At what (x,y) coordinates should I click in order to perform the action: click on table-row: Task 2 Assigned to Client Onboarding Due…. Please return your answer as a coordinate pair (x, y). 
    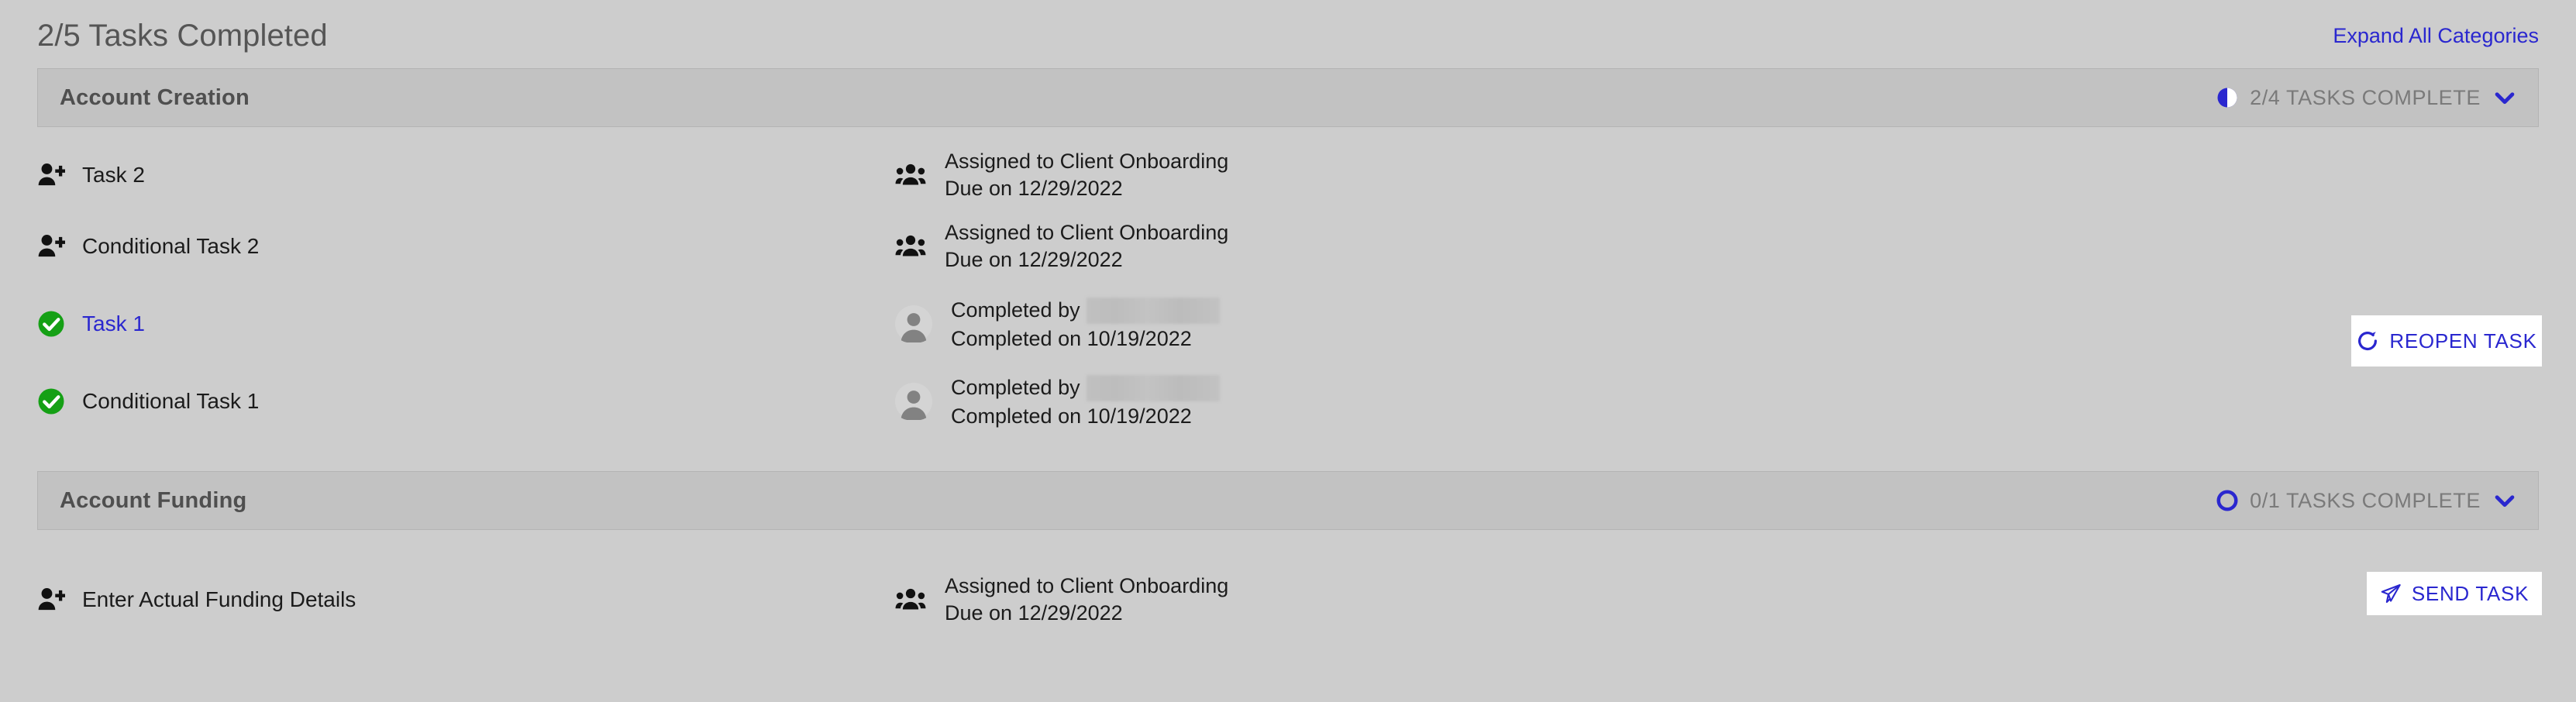
    Looking at the image, I should click on (1288, 175).